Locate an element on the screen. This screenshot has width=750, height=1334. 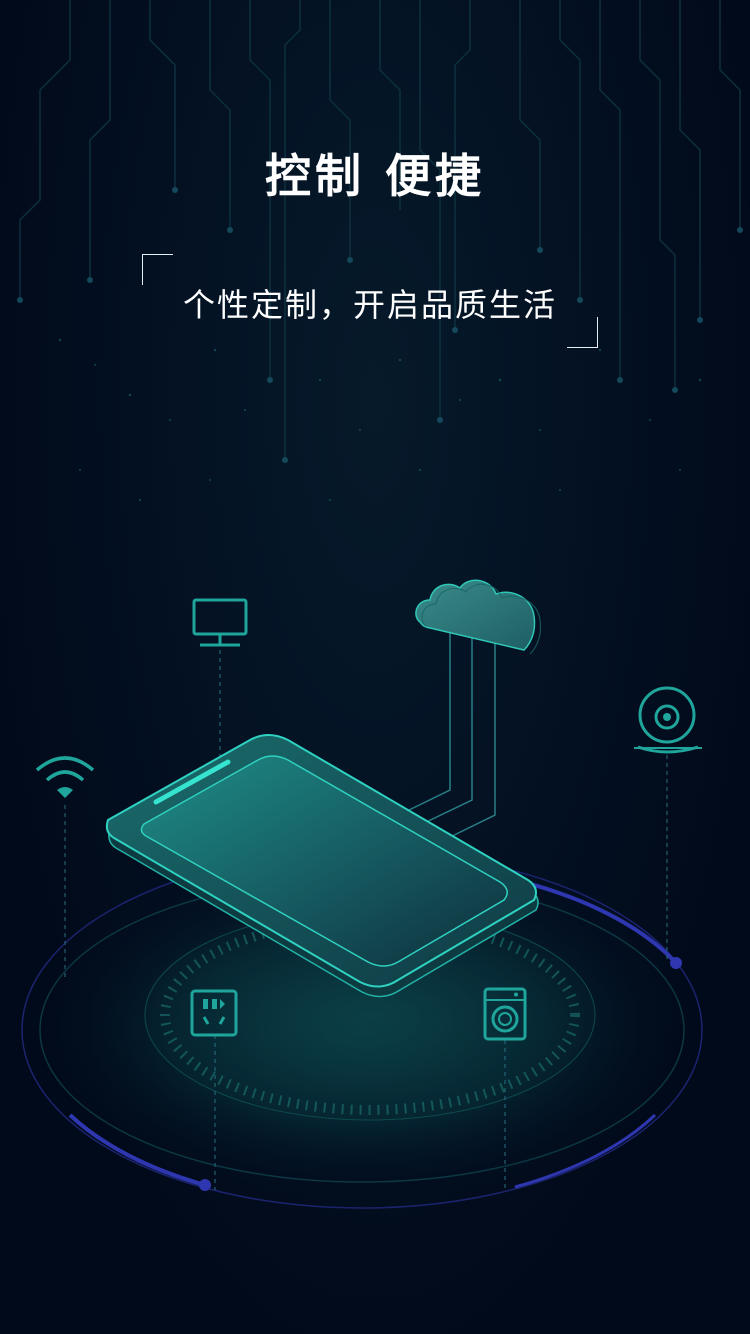
washing-machine-icon is located at coordinates (505, 1014).